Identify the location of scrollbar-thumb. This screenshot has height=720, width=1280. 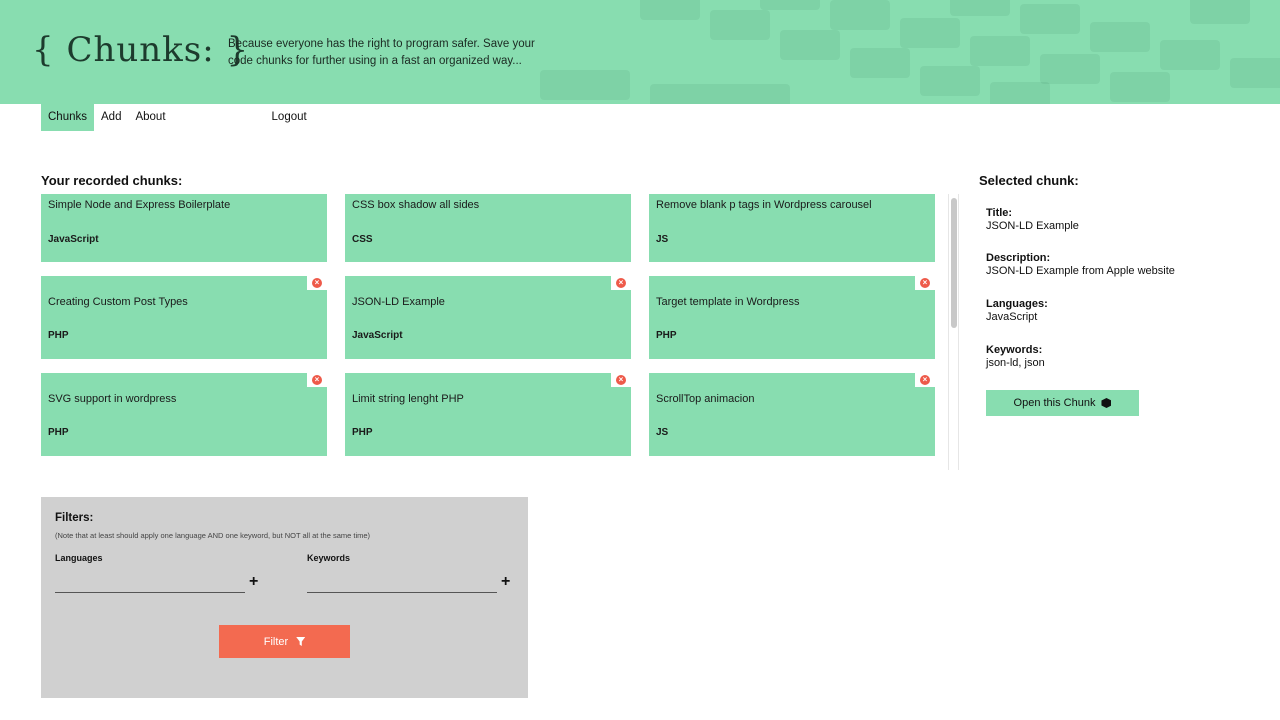
(954, 263).